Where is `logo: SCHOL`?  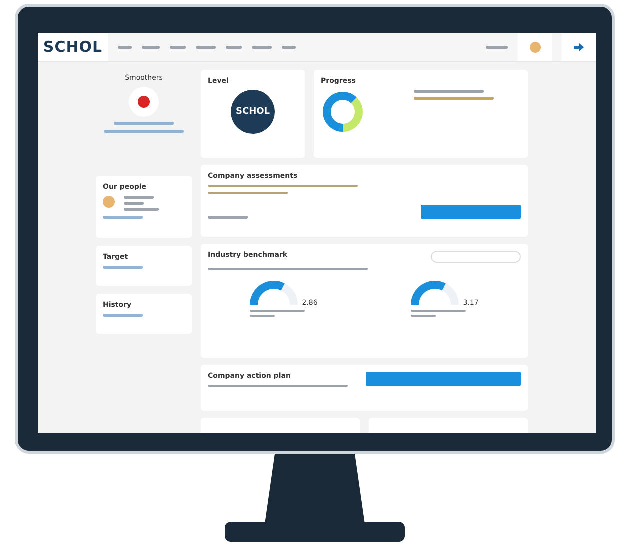 logo: SCHOL is located at coordinates (73, 47).